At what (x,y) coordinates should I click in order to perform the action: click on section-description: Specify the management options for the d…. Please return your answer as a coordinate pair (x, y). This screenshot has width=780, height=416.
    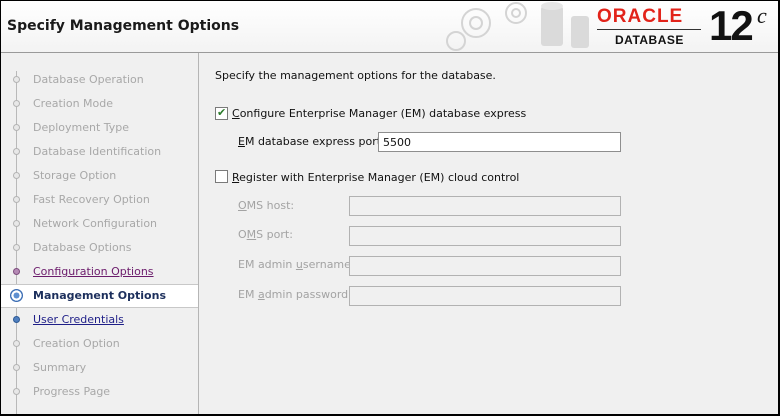
    Looking at the image, I should click on (355, 75).